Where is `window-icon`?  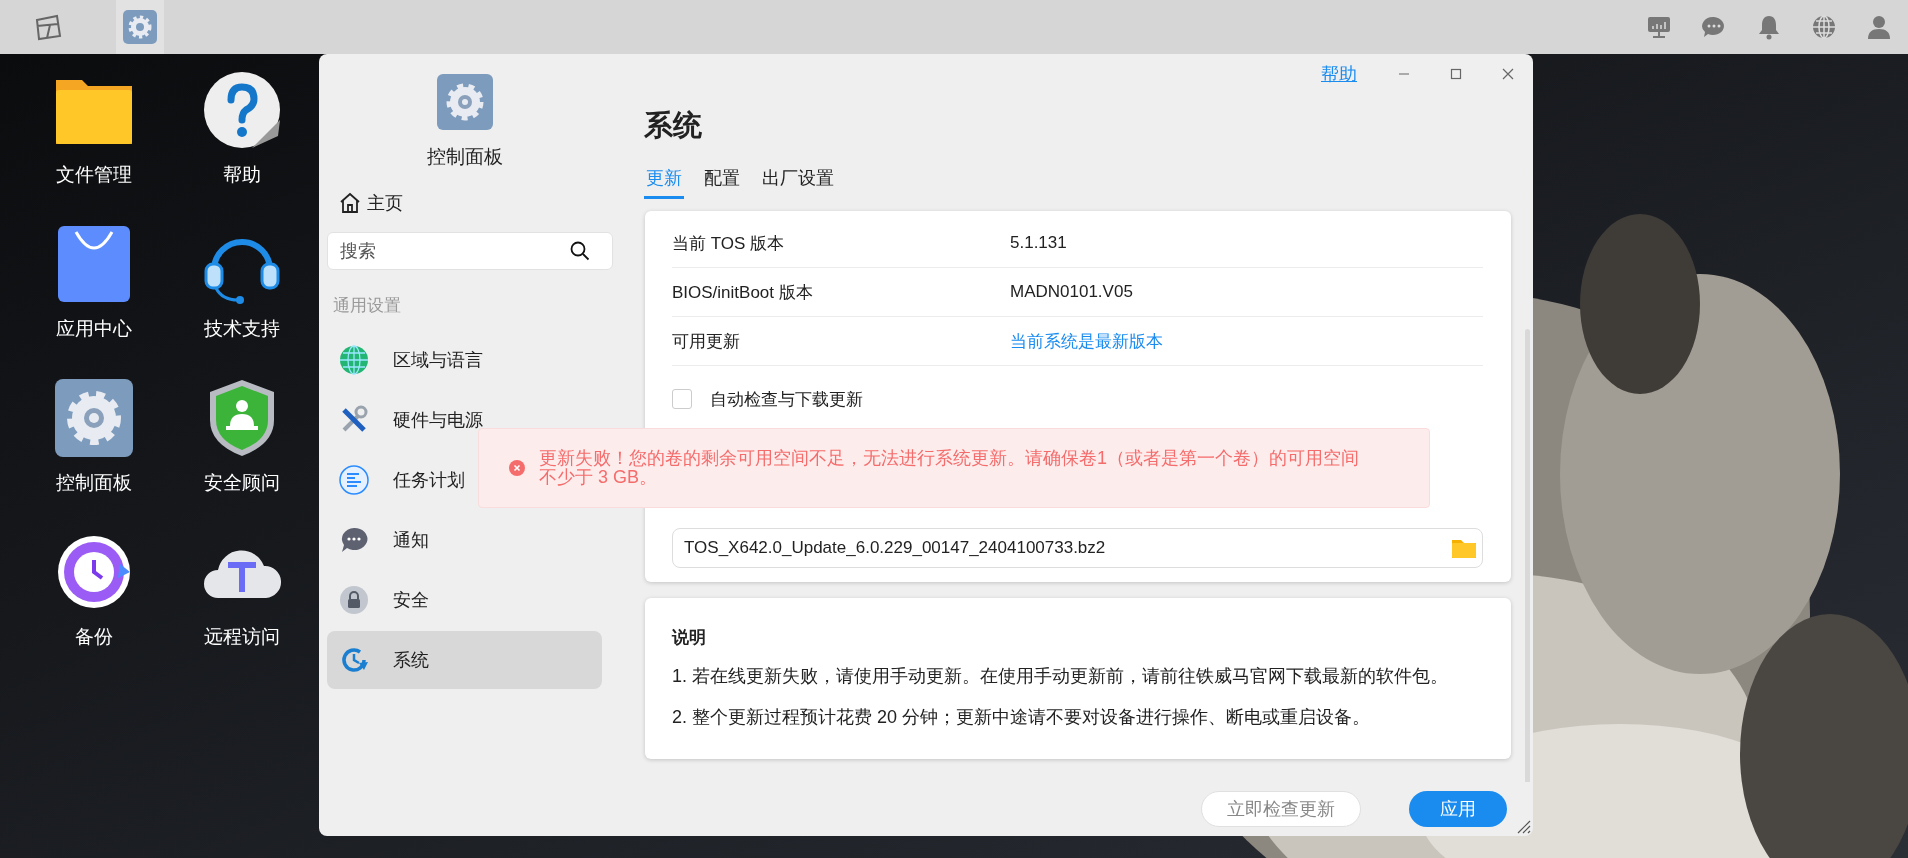
window-icon is located at coordinates (48, 27).